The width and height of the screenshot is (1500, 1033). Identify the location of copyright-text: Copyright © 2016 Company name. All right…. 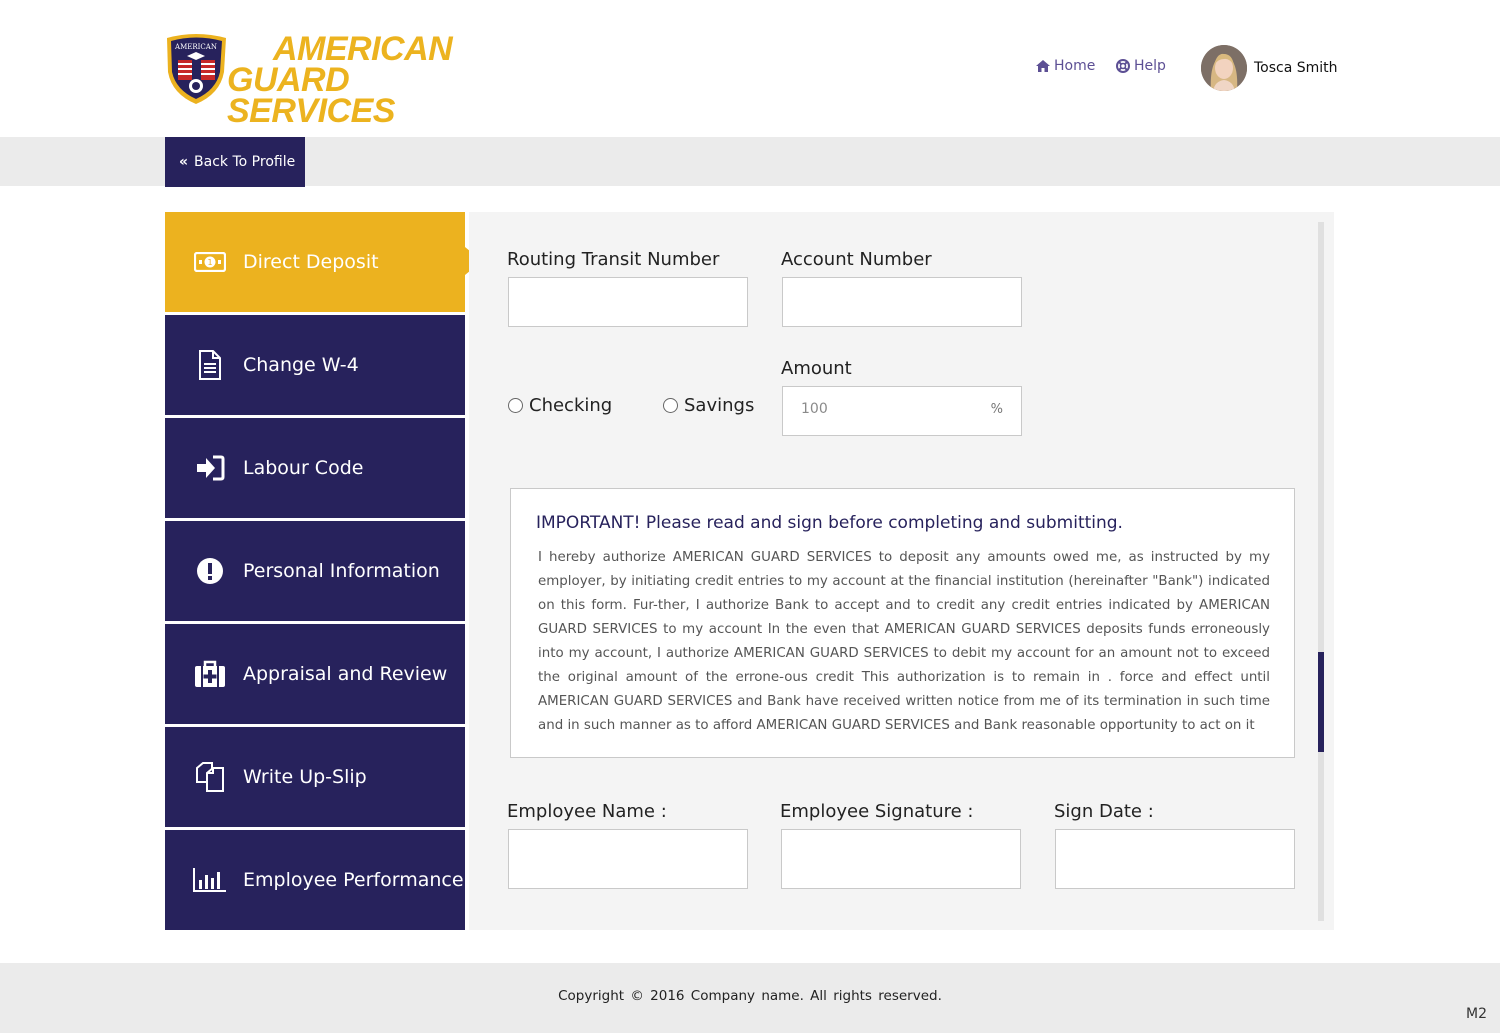
(750, 996).